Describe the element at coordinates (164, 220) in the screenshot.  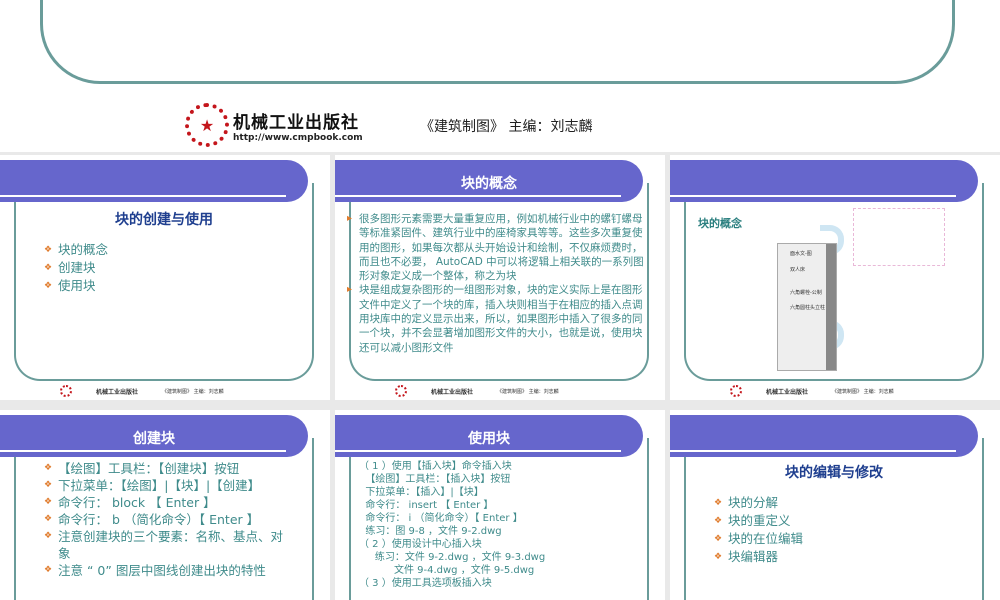
I see `slide-title: 块的创建与使用` at that location.